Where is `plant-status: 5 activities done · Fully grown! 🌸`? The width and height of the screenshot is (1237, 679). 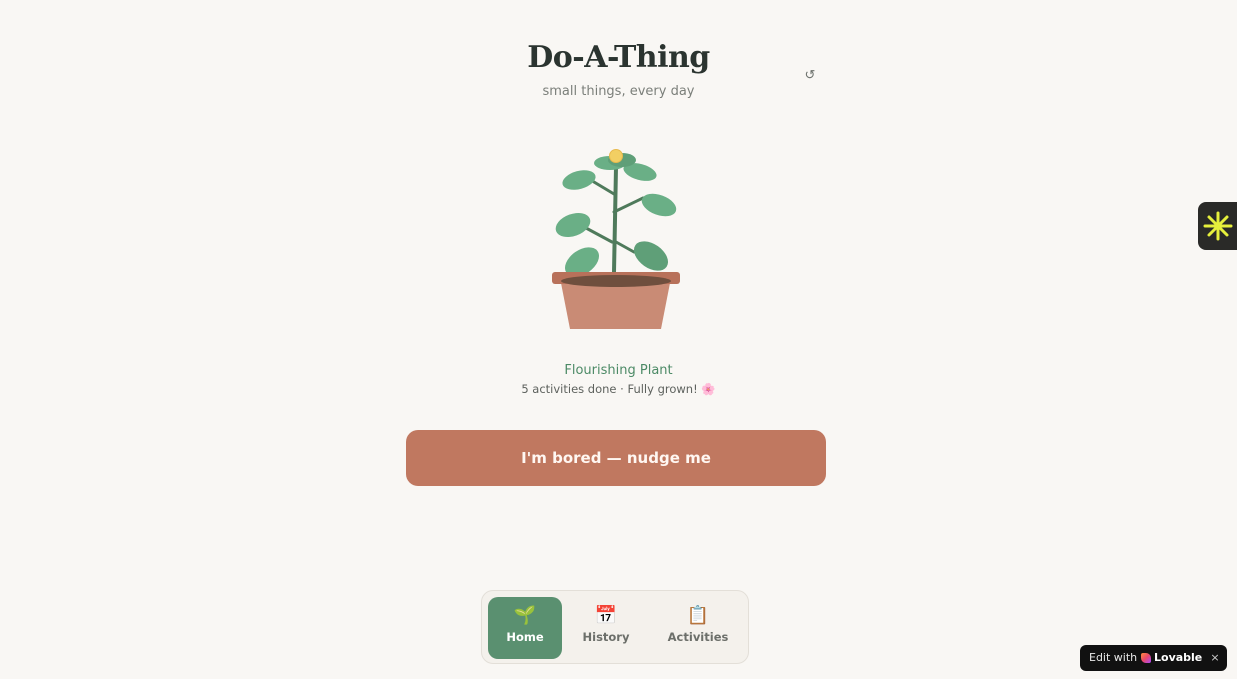 plant-status: 5 activities done · Fully grown! 🌸 is located at coordinates (618, 389).